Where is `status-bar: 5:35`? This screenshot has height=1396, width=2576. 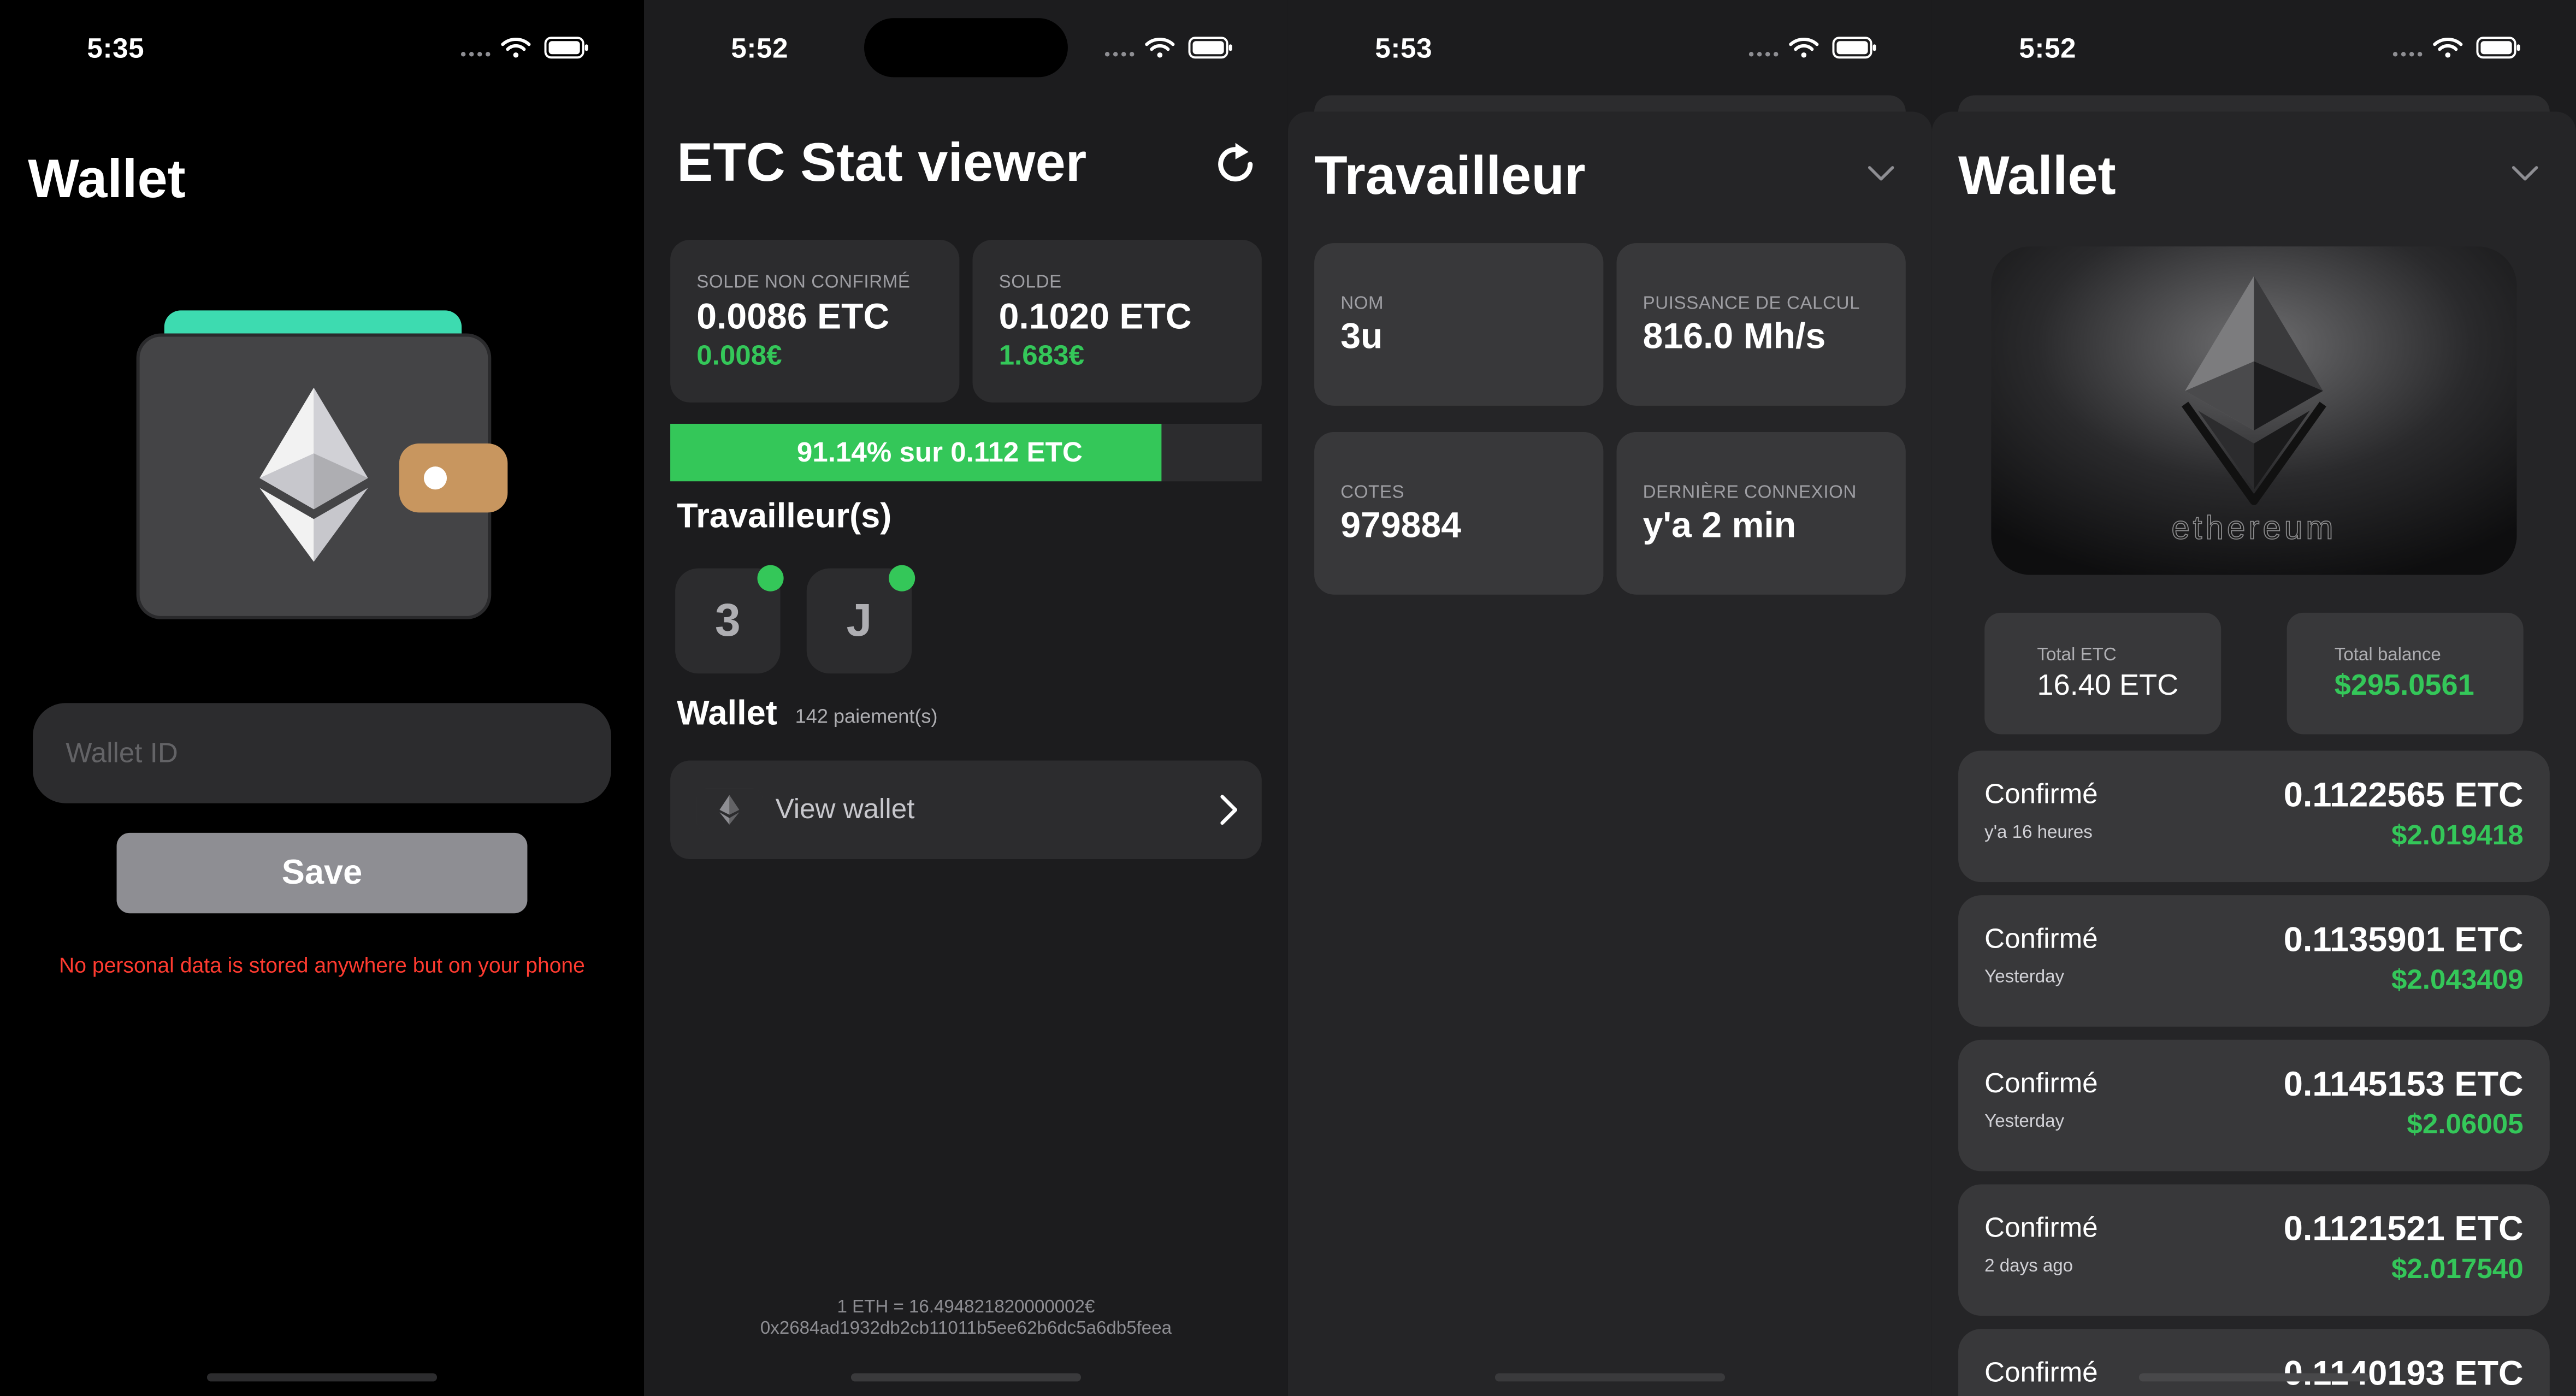 status-bar: 5:35 is located at coordinates (322, 46).